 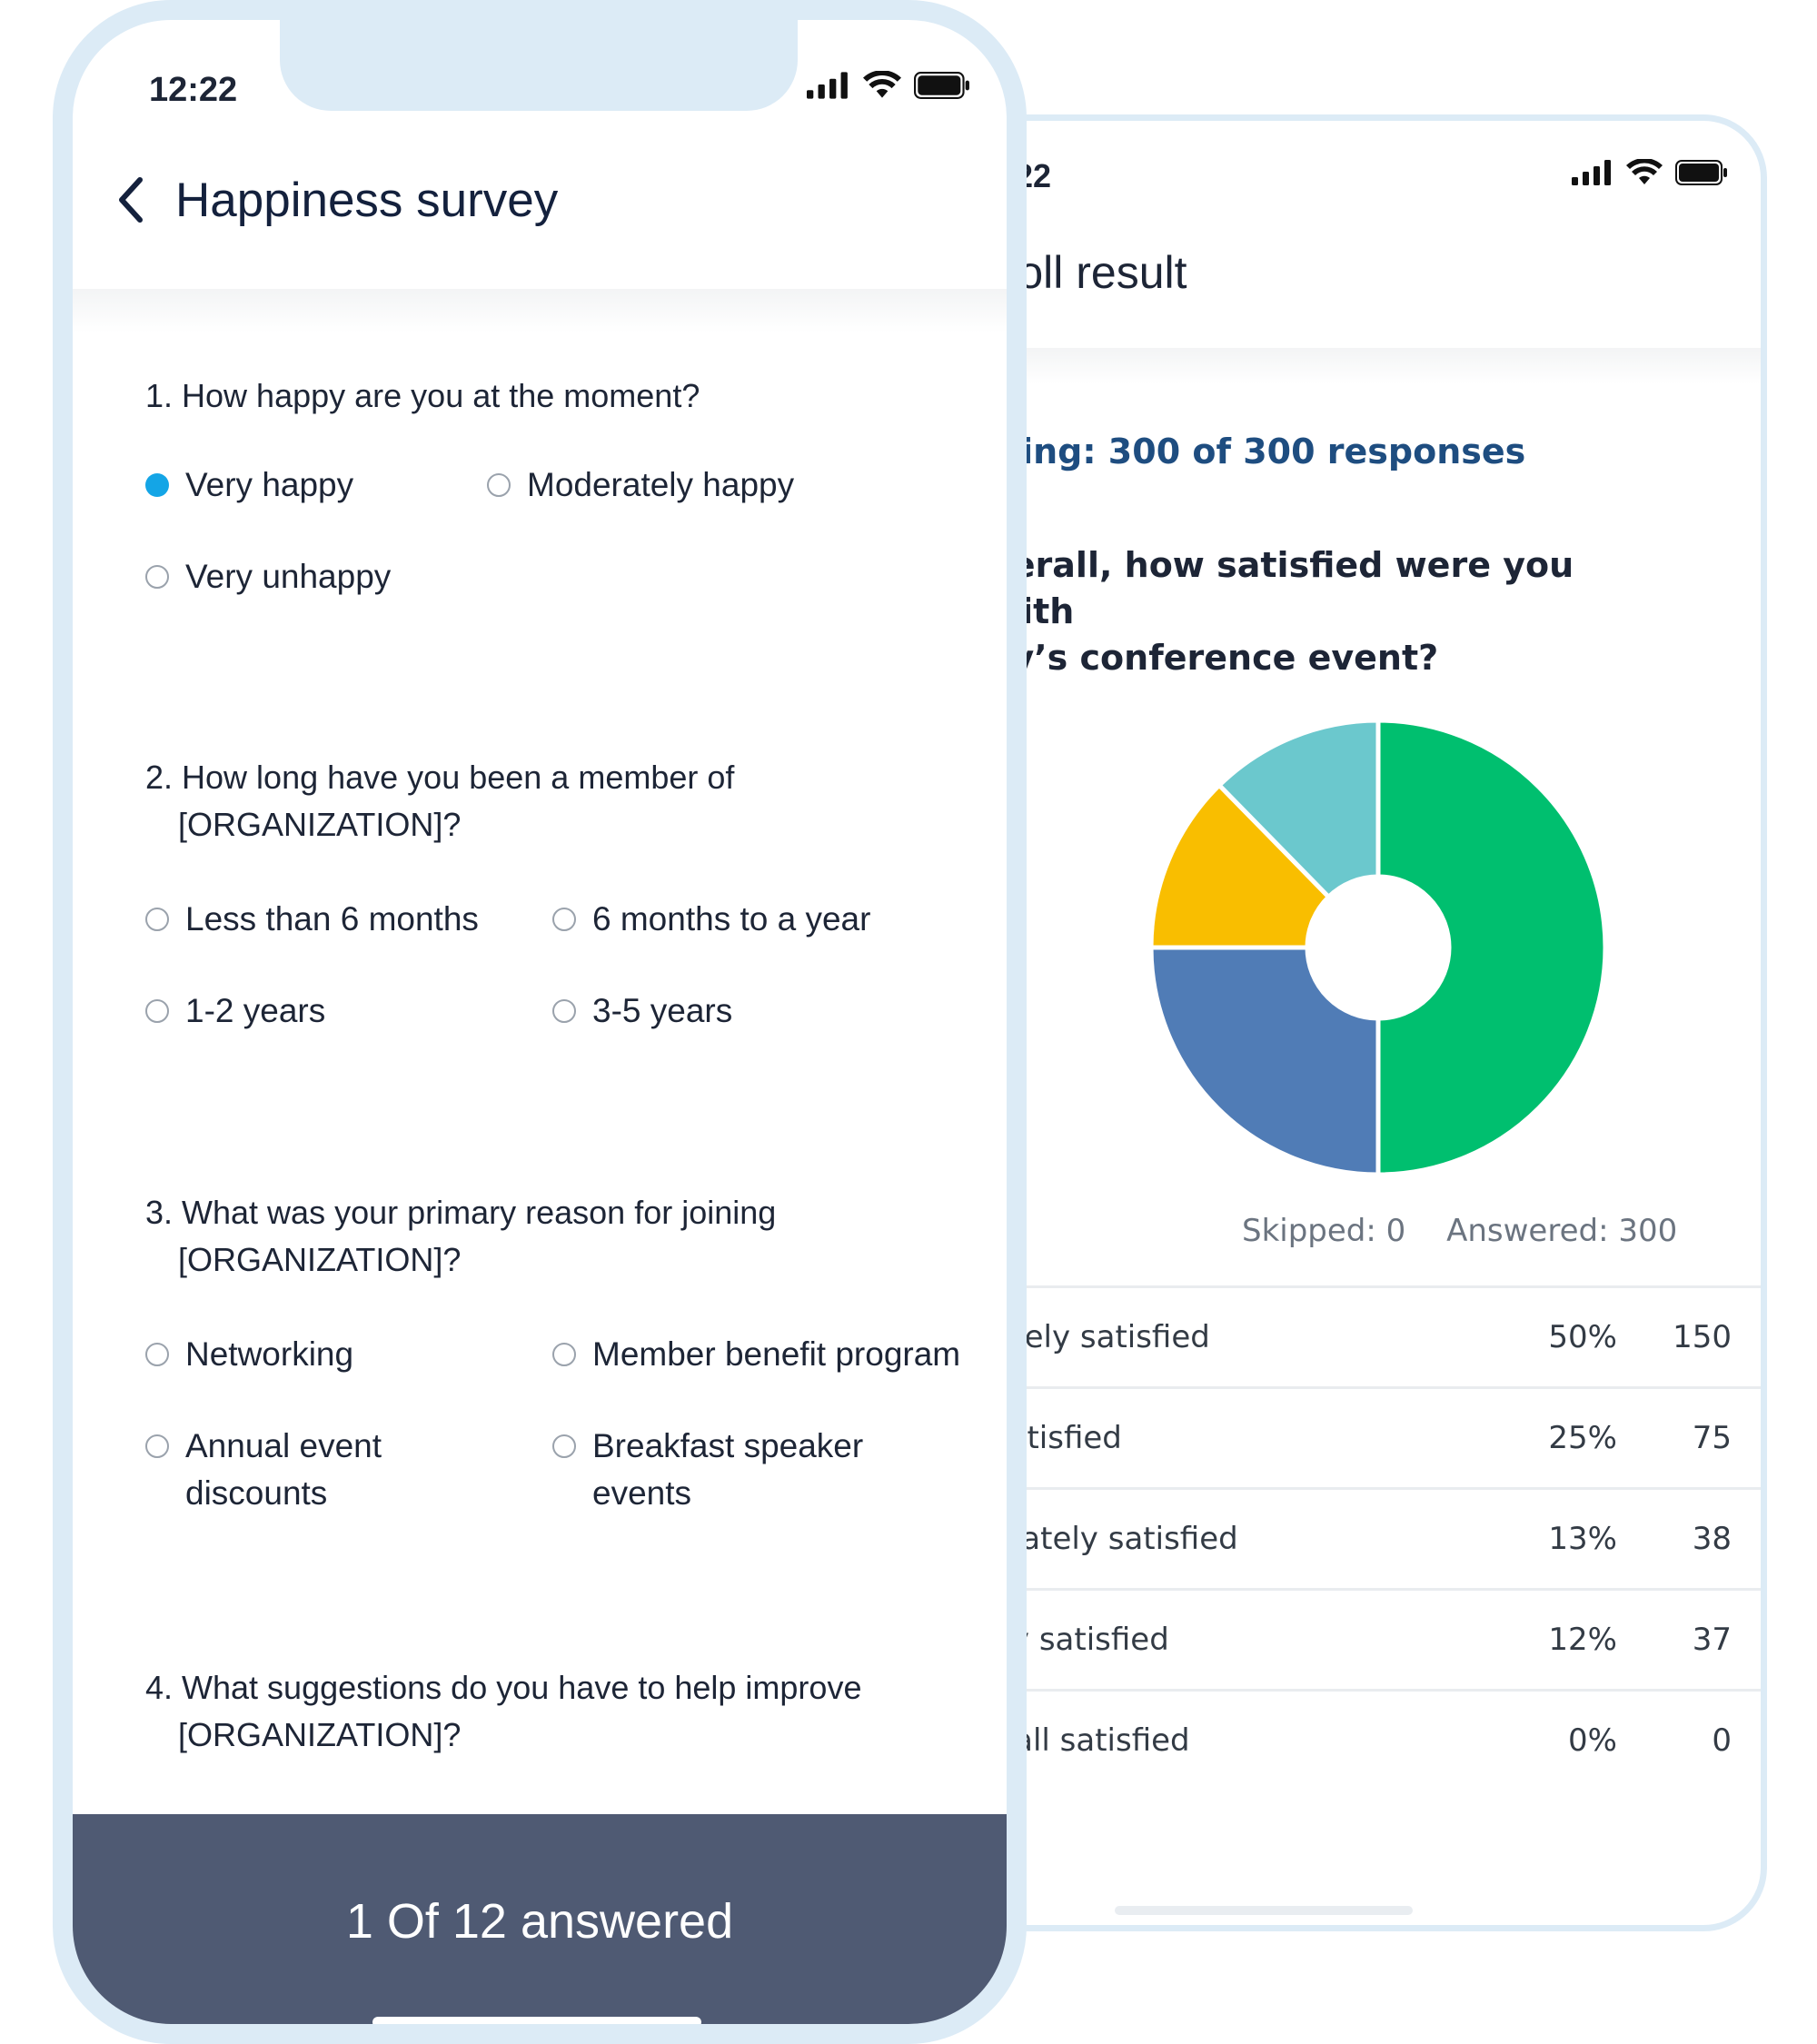 I want to click on option-label: Networking, so click(x=269, y=1354).